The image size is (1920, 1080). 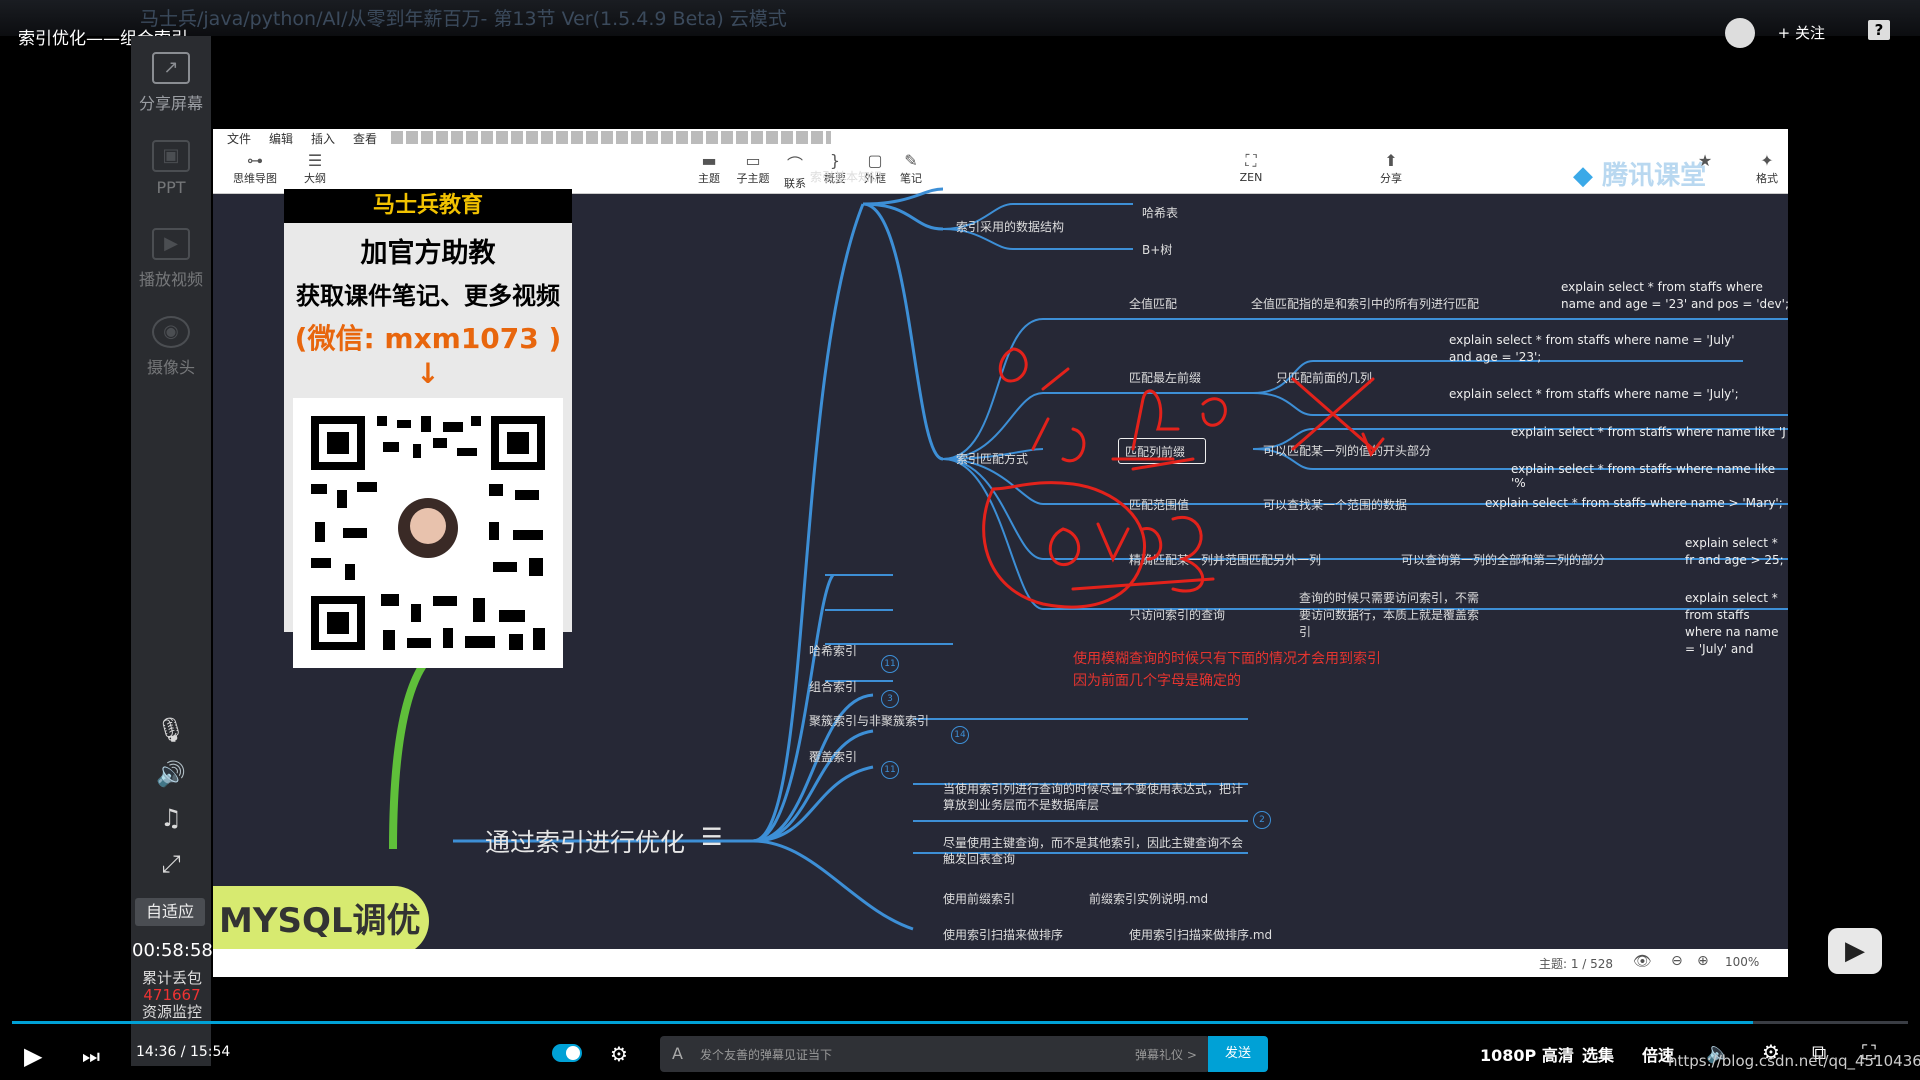 What do you see at coordinates (1166, 1054) in the screenshot?
I see `danmaku-etiquette-link: 弹幕礼仪 >` at bounding box center [1166, 1054].